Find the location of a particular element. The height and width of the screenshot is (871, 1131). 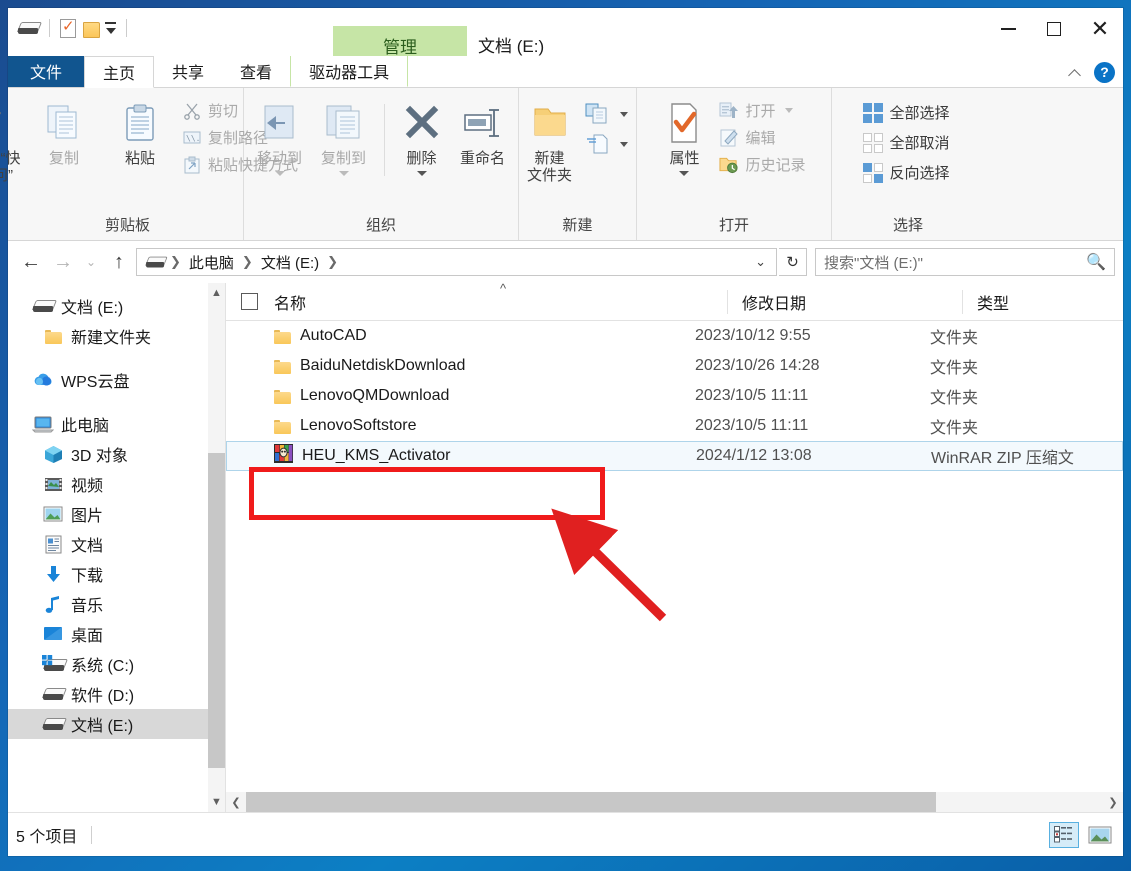

new-folder-icon is located at coordinates (91, 29).